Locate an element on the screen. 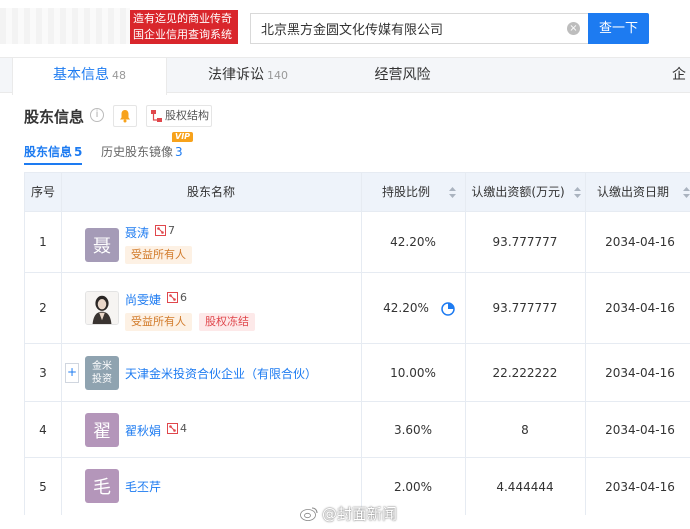  tab-label: 经营风险 is located at coordinates (402, 75).